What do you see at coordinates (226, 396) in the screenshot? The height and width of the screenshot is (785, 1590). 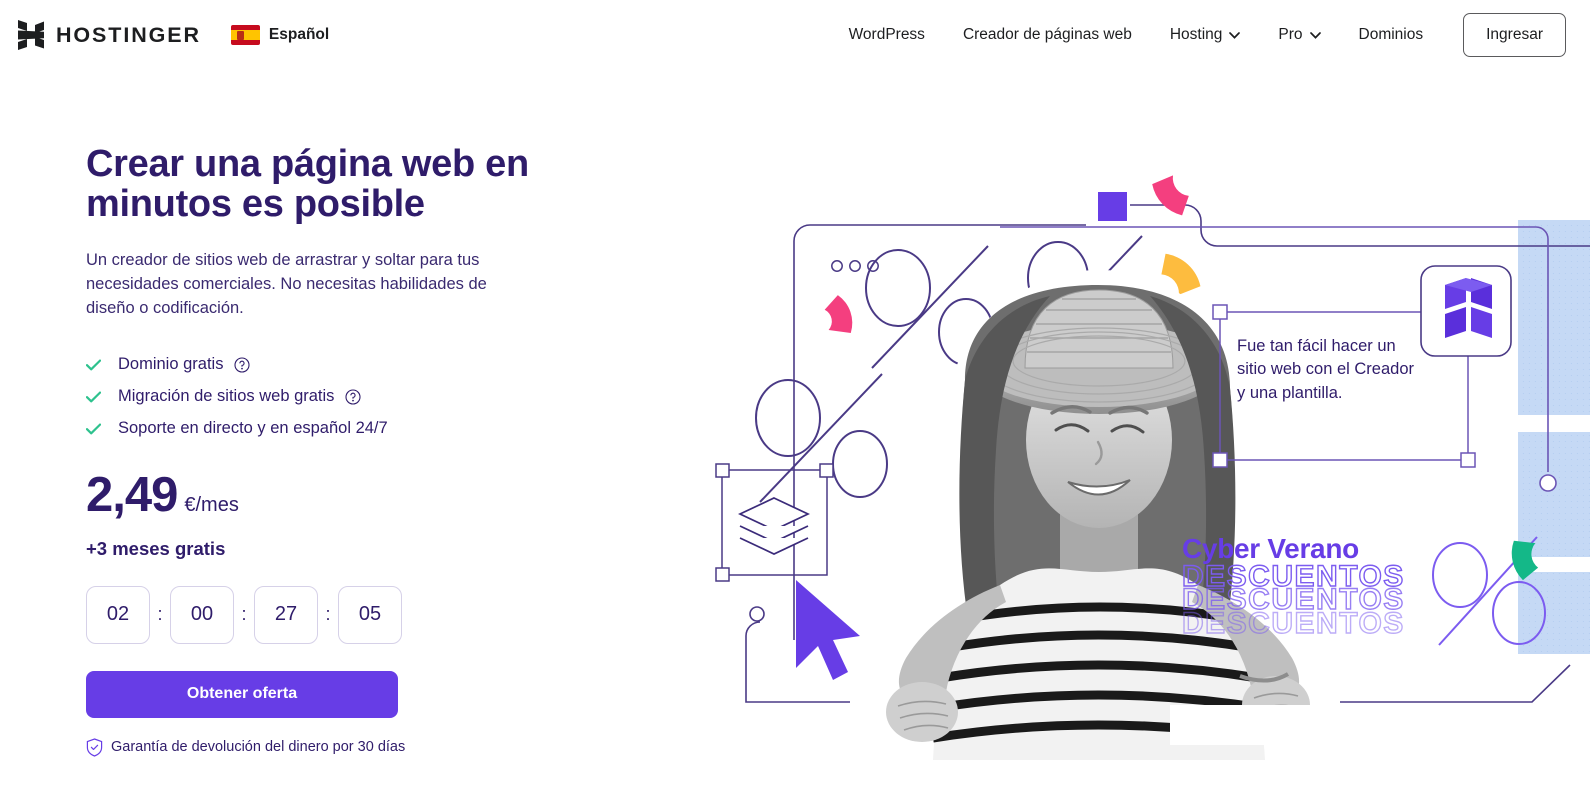 I see `feature-label: Migración de sitios web gratis` at bounding box center [226, 396].